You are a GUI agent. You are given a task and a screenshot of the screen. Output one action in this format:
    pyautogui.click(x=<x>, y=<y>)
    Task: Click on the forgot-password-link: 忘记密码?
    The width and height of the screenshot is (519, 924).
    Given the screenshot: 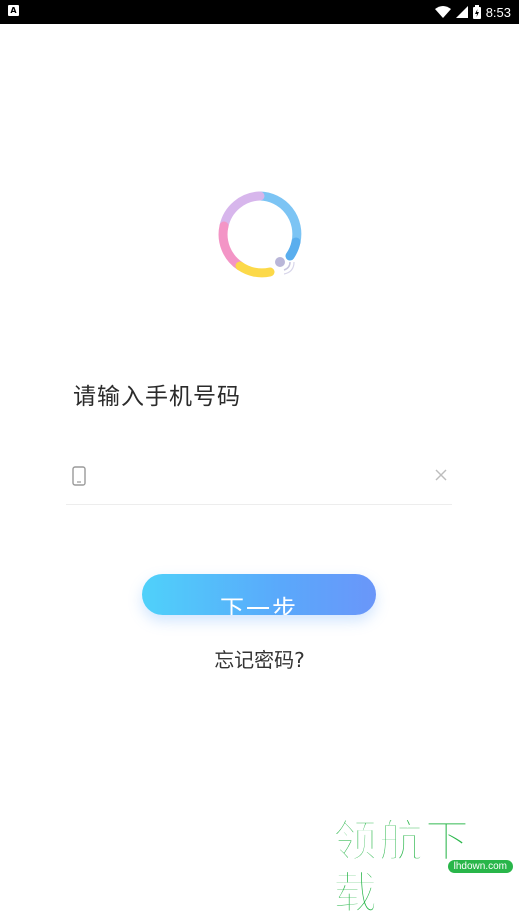 What is the action you would take?
    pyautogui.click(x=259, y=658)
    